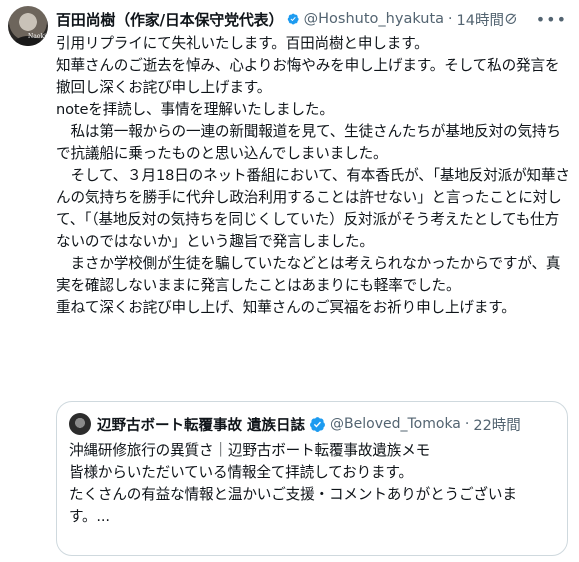 The width and height of the screenshot is (579, 562). What do you see at coordinates (286, 307) in the screenshot?
I see `post-paragraph: 重ねて深くお詫び申し上げ、知華さんのご冥福をお祈り申し上げます。` at bounding box center [286, 307].